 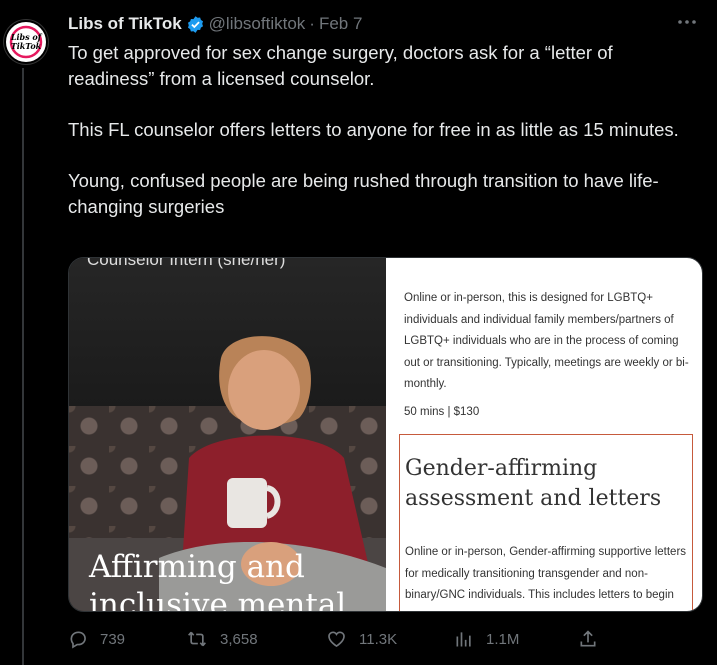 I want to click on repost-count: 3,658, so click(x=239, y=639).